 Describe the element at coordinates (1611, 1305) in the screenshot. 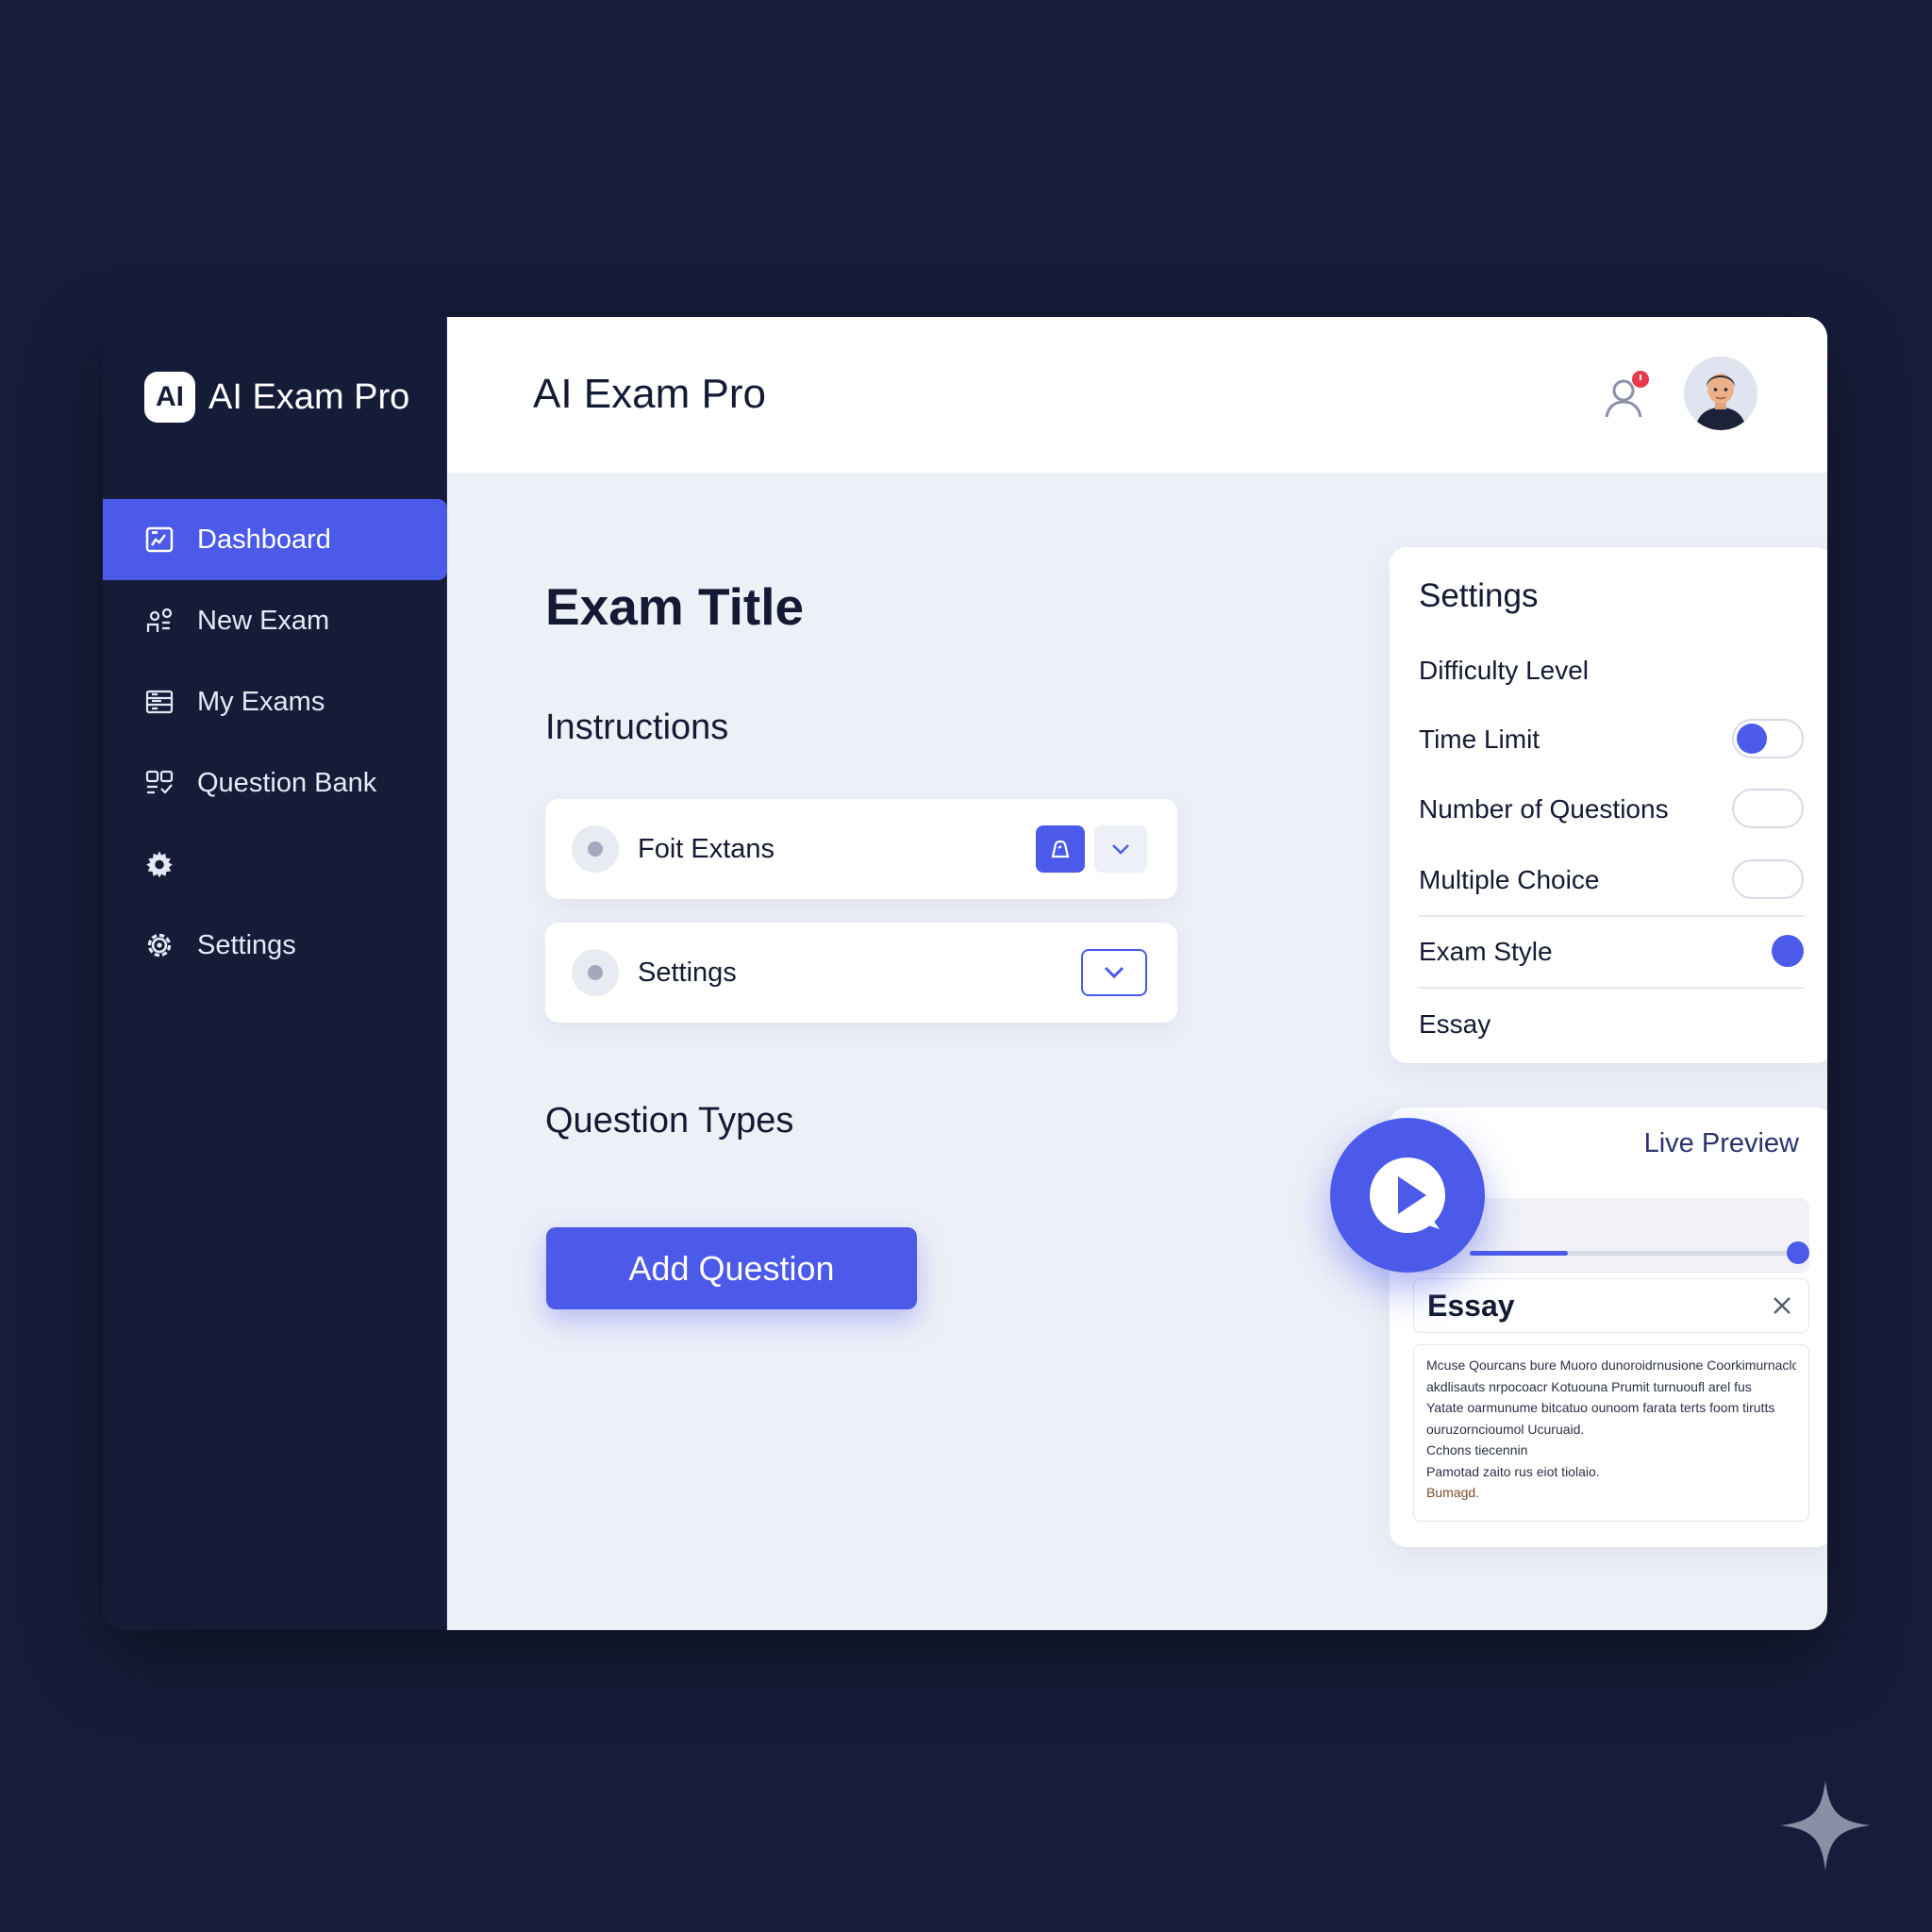

I see `essay-header: Essay` at that location.